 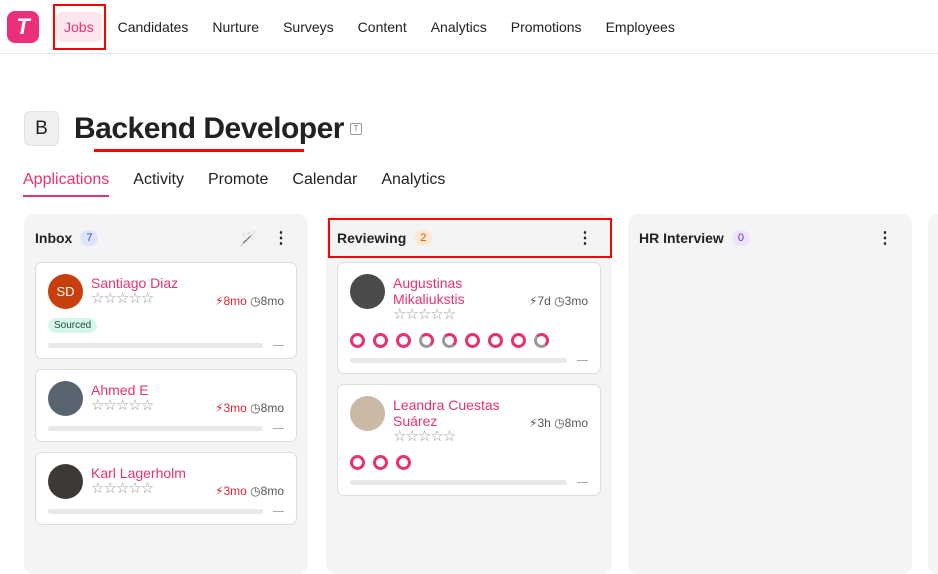 I want to click on nav-item-candidates: Candidates, so click(x=153, y=27).